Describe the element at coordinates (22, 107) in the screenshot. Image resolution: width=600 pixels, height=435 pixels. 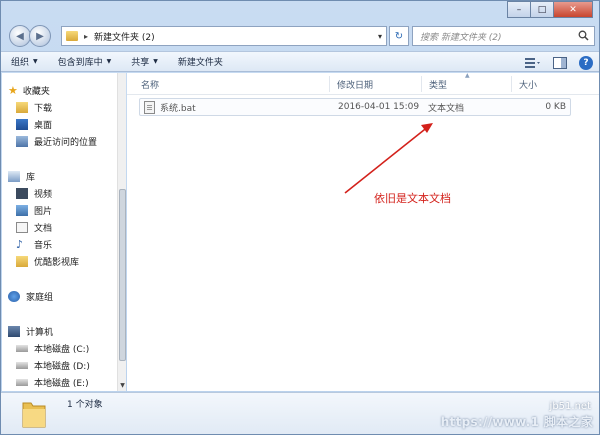
I see `downloads-icon` at that location.